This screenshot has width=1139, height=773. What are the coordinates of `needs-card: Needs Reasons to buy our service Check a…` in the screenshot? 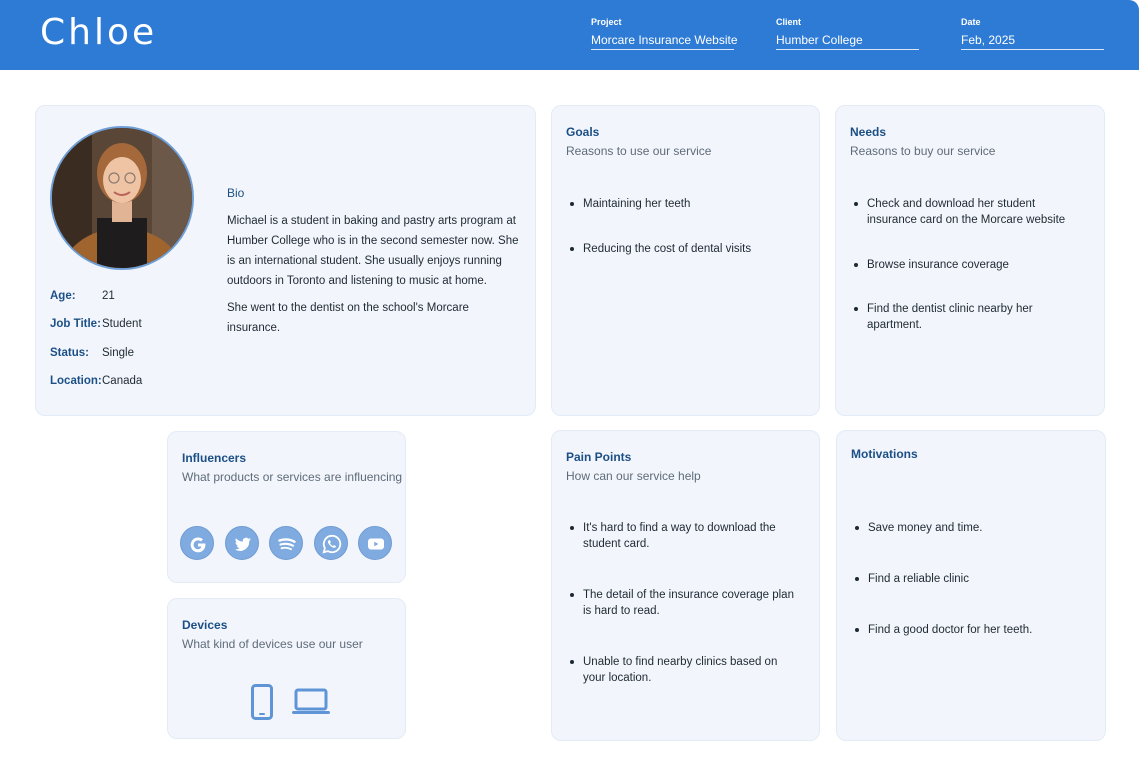 It's located at (970, 260).